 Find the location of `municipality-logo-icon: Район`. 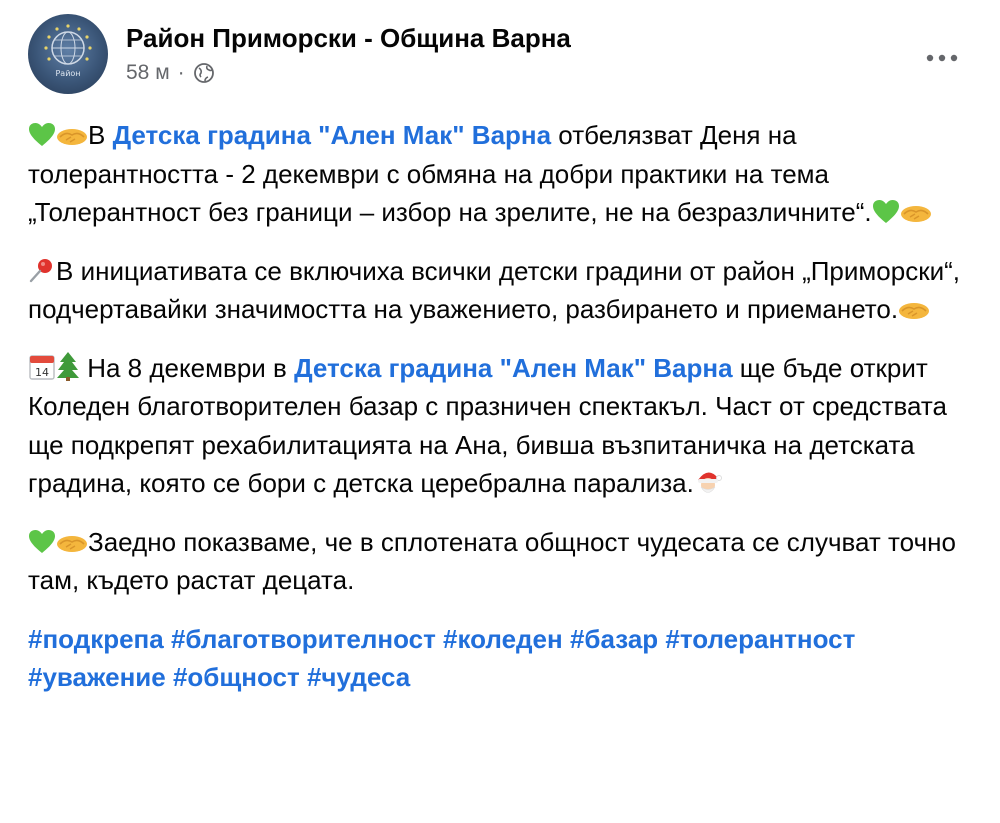

municipality-logo-icon: Район is located at coordinates (68, 51).